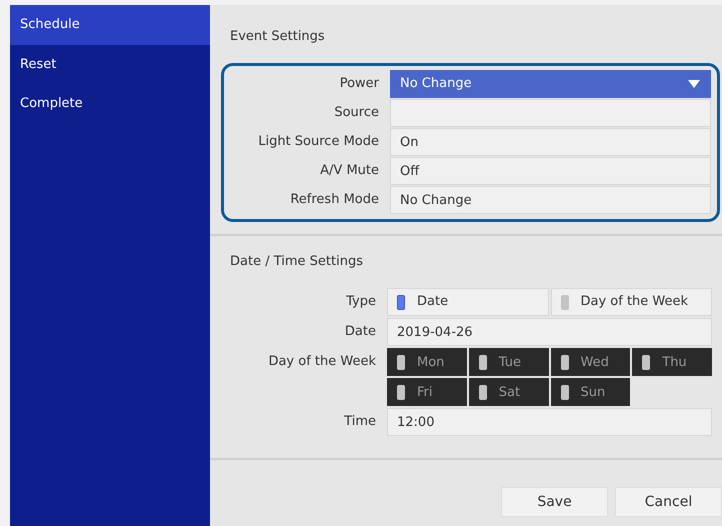 The height and width of the screenshot is (526, 722). Describe the element at coordinates (334, 200) in the screenshot. I see `field-label: Refresh Mode` at that location.